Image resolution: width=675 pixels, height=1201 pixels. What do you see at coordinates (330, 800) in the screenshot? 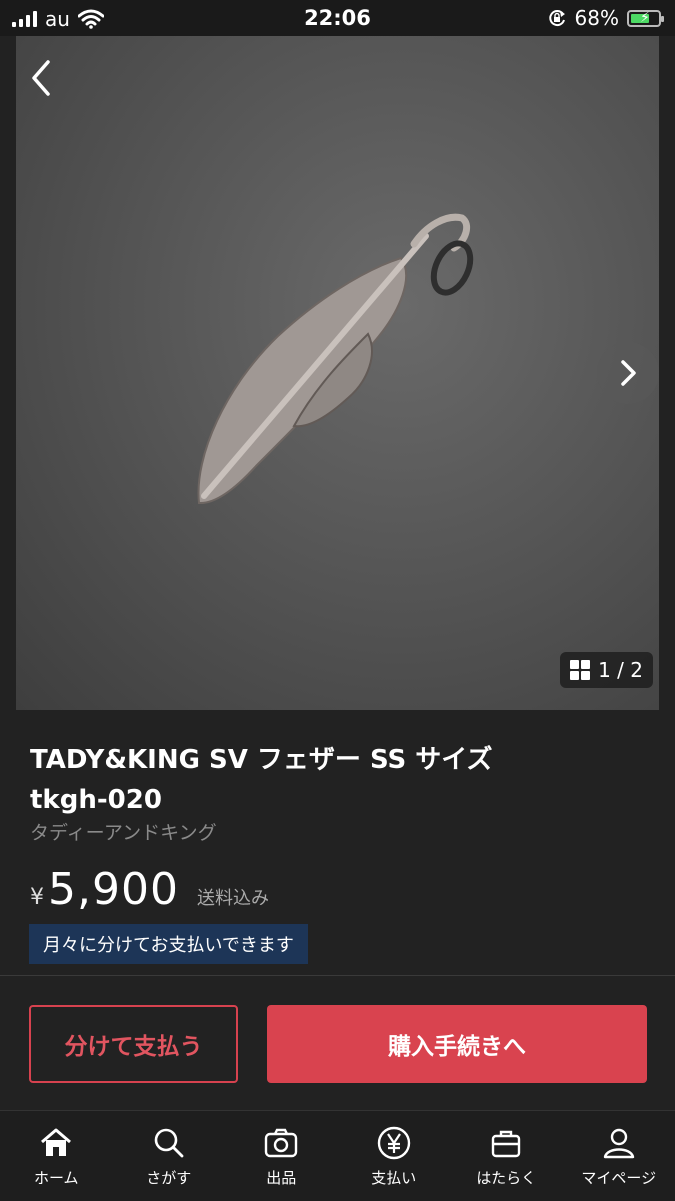
I see `item-title-line2: tkgh-020` at bounding box center [330, 800].